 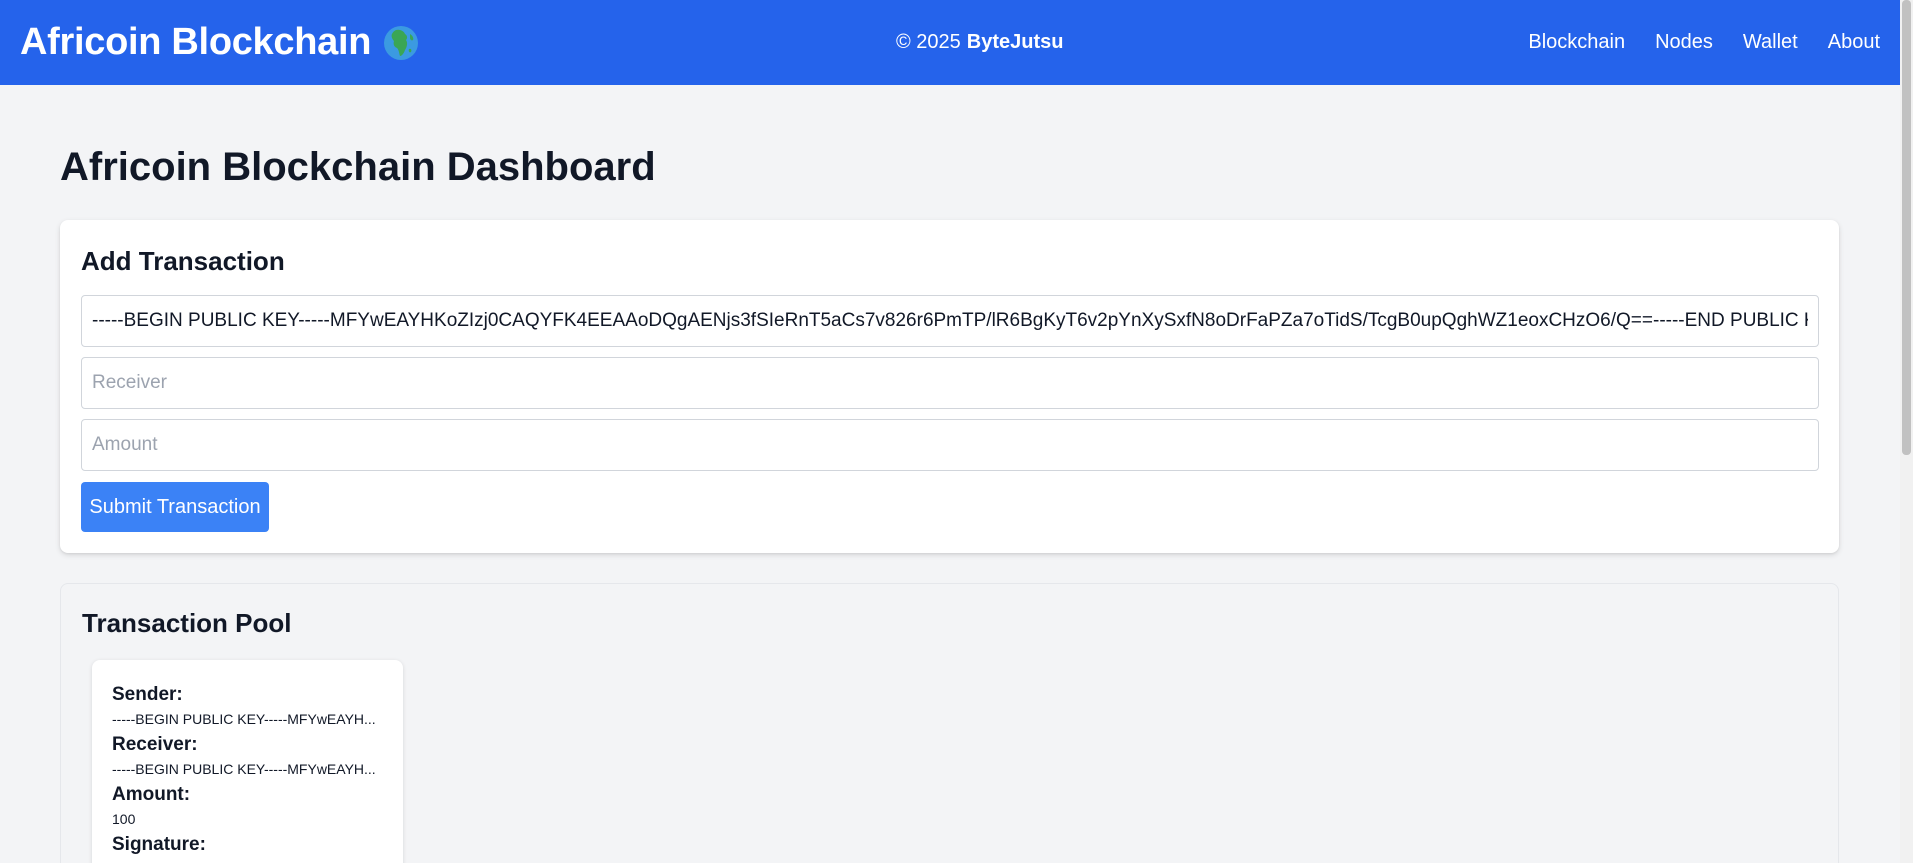 I want to click on scrollbar-thumb, so click(x=1906, y=227).